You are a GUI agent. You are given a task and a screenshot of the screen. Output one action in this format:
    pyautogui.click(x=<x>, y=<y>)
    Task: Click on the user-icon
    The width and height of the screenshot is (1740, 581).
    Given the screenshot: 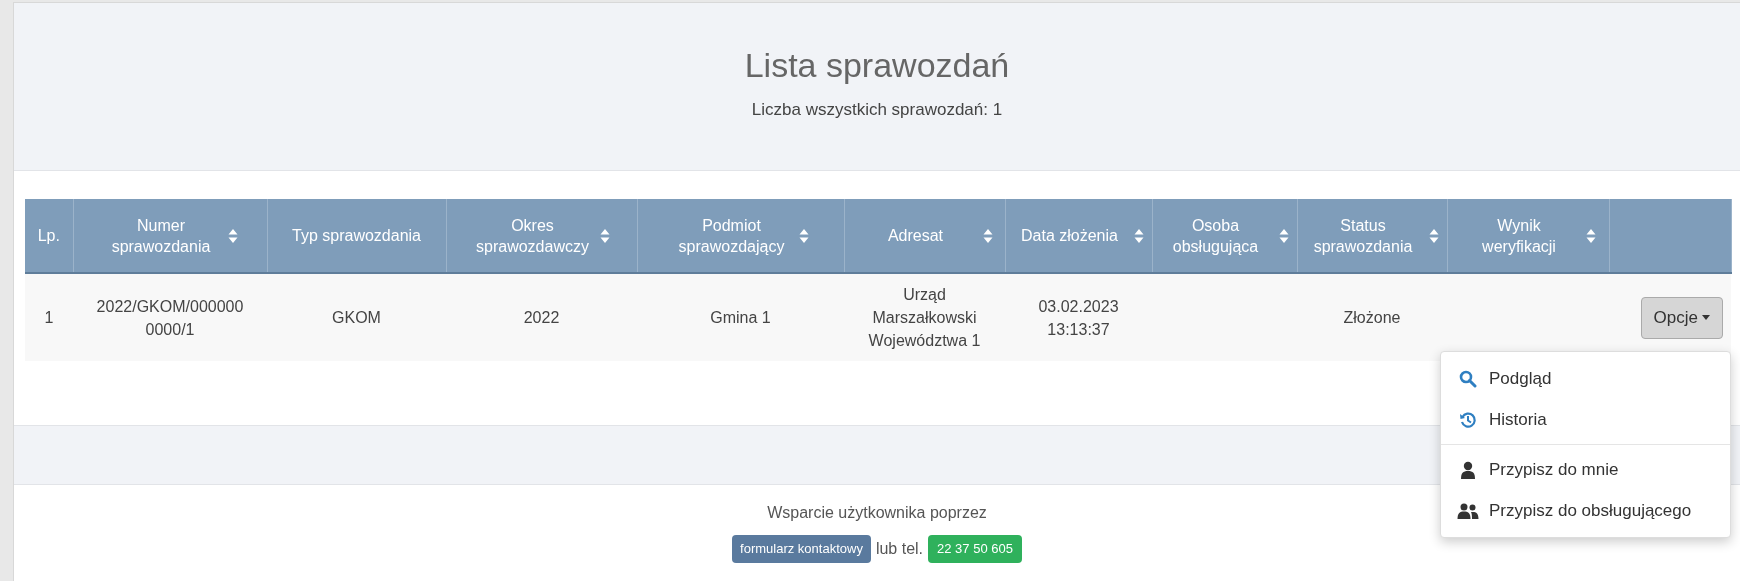 What is the action you would take?
    pyautogui.click(x=1468, y=469)
    